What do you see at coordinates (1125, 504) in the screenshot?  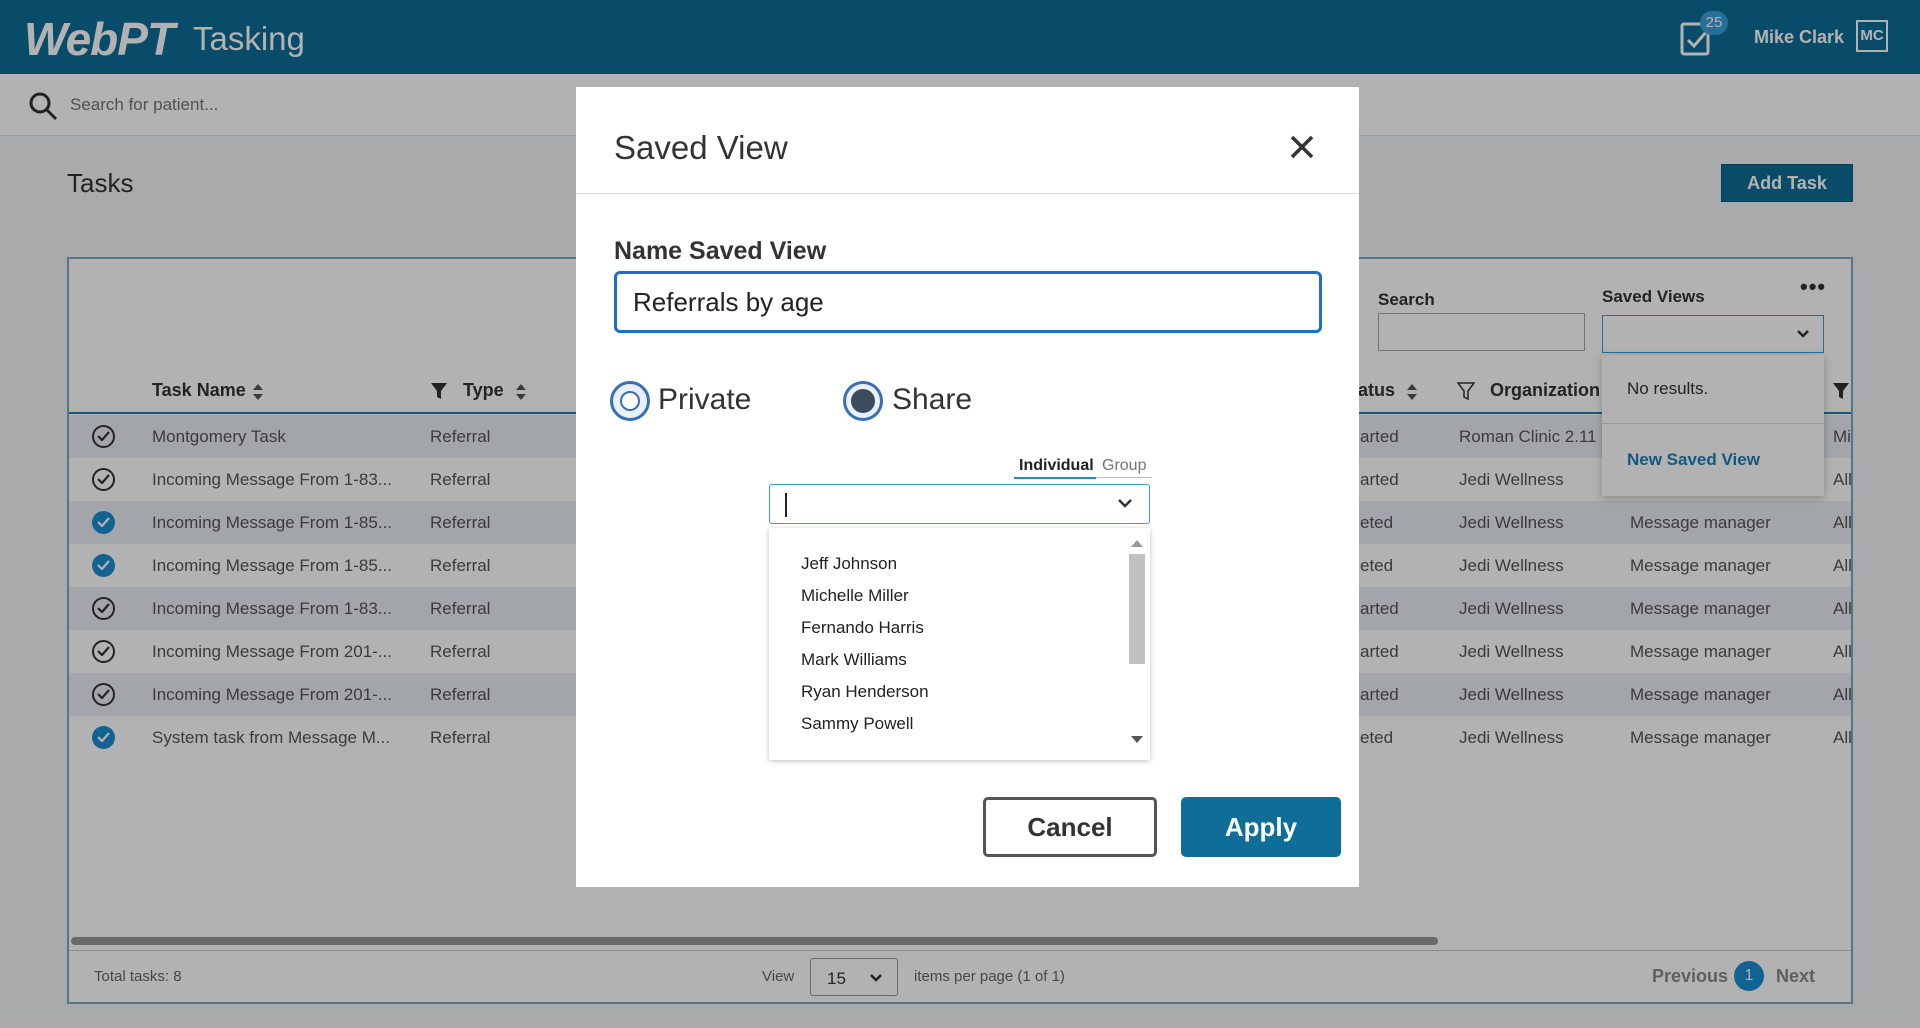 I see `chevron-down-icon` at bounding box center [1125, 504].